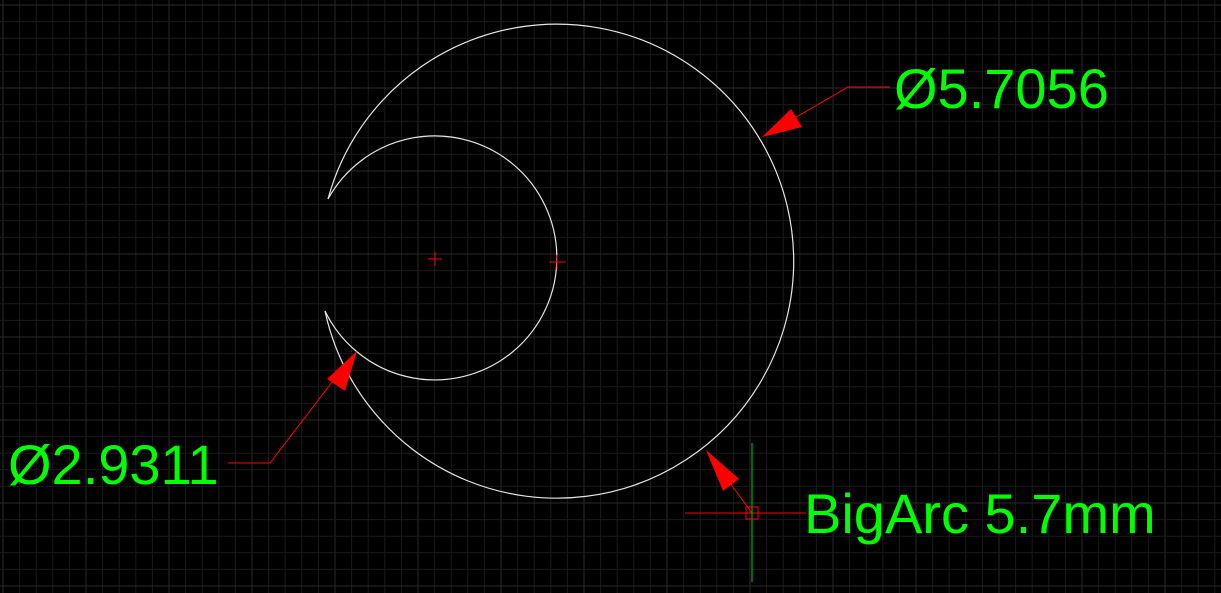 This screenshot has width=1221, height=593. I want to click on mleader-arrowhead, so click(722, 470).